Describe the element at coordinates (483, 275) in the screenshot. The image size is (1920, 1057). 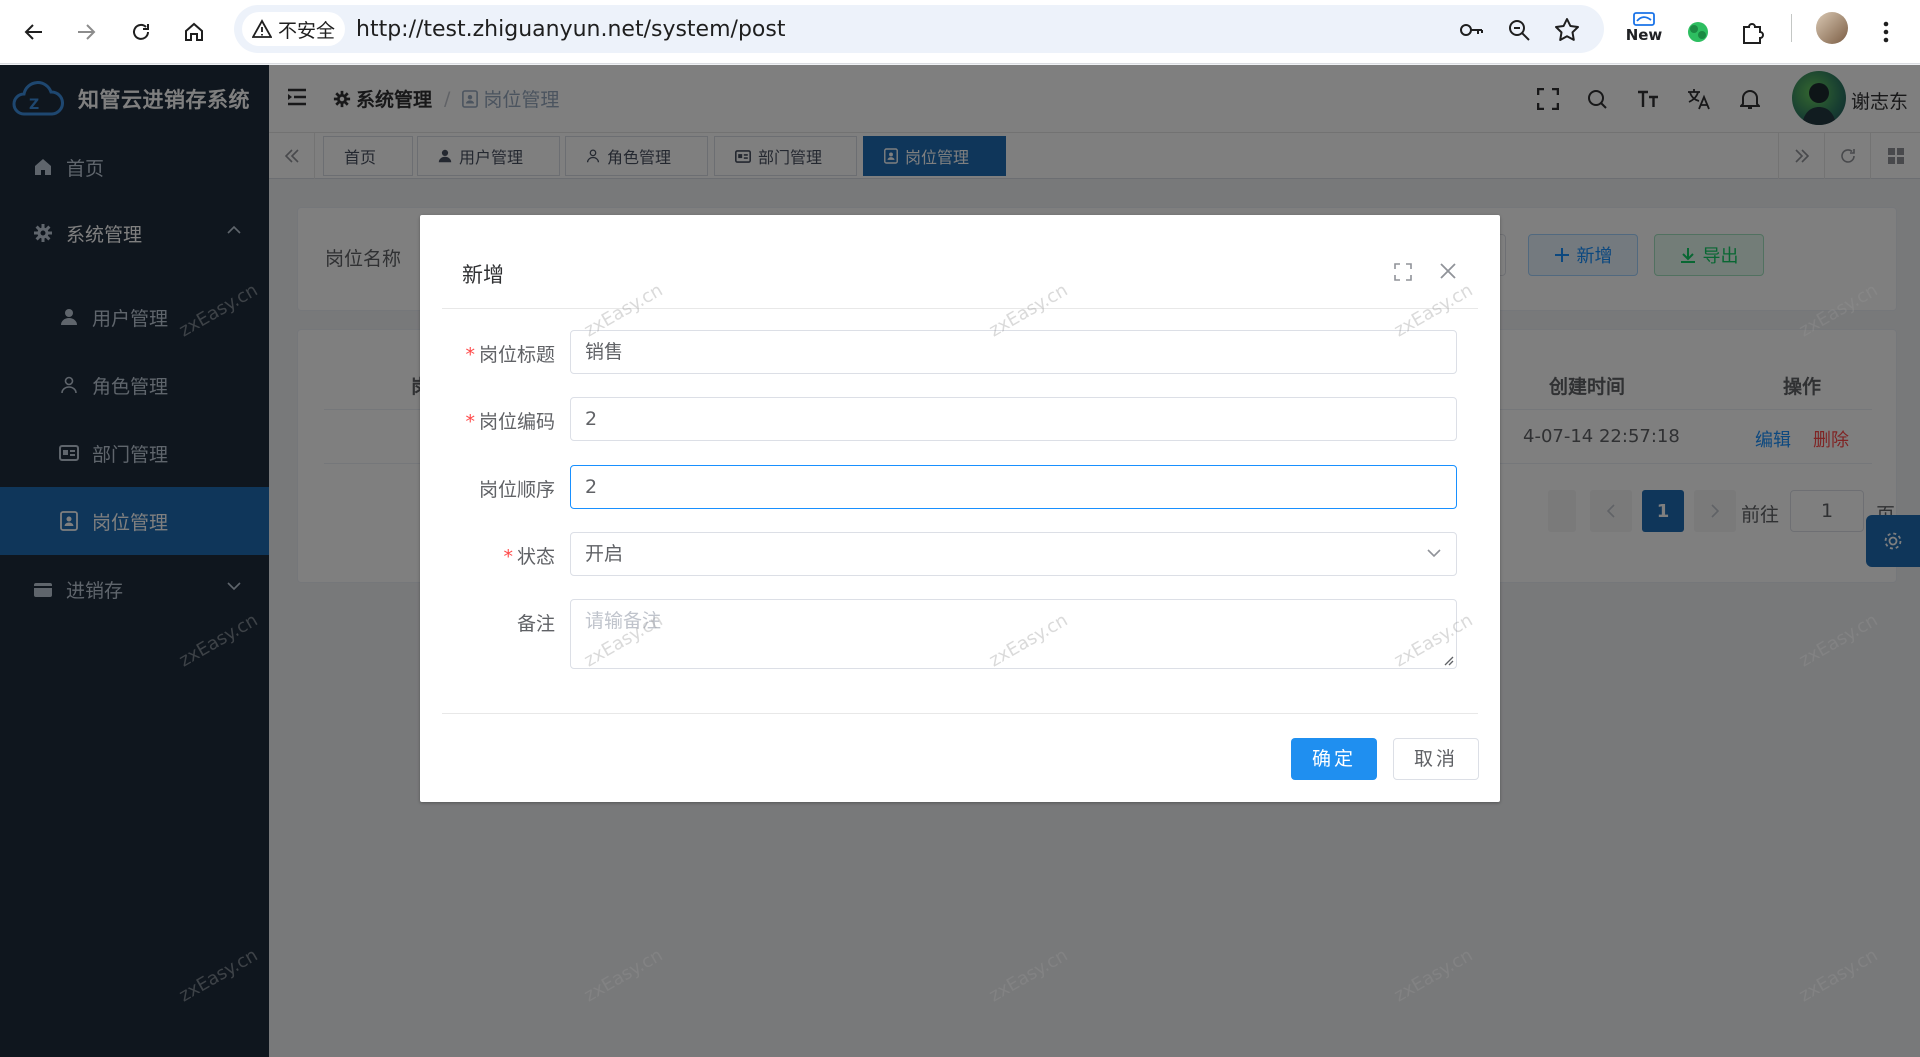
I see `dialog-title: 新增` at that location.